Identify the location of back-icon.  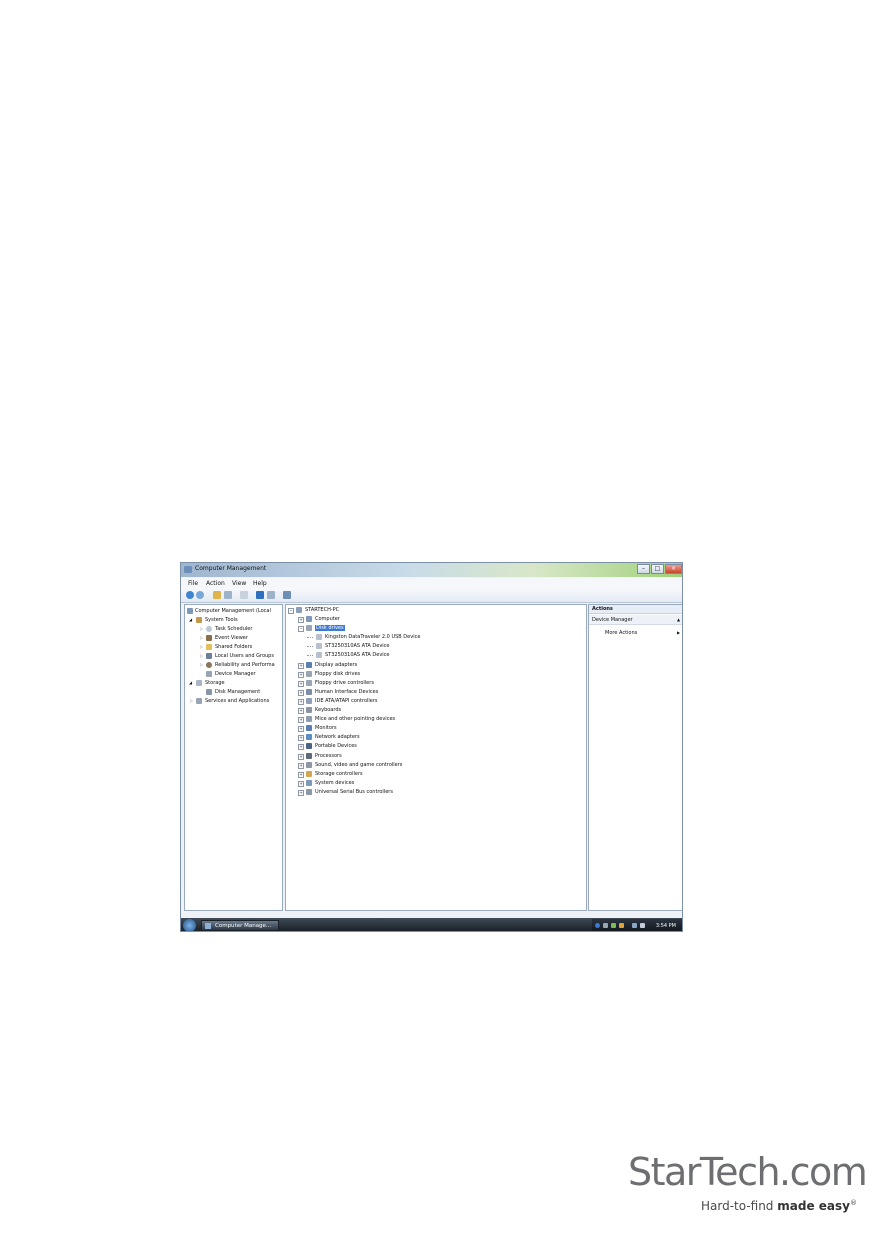
(190, 595).